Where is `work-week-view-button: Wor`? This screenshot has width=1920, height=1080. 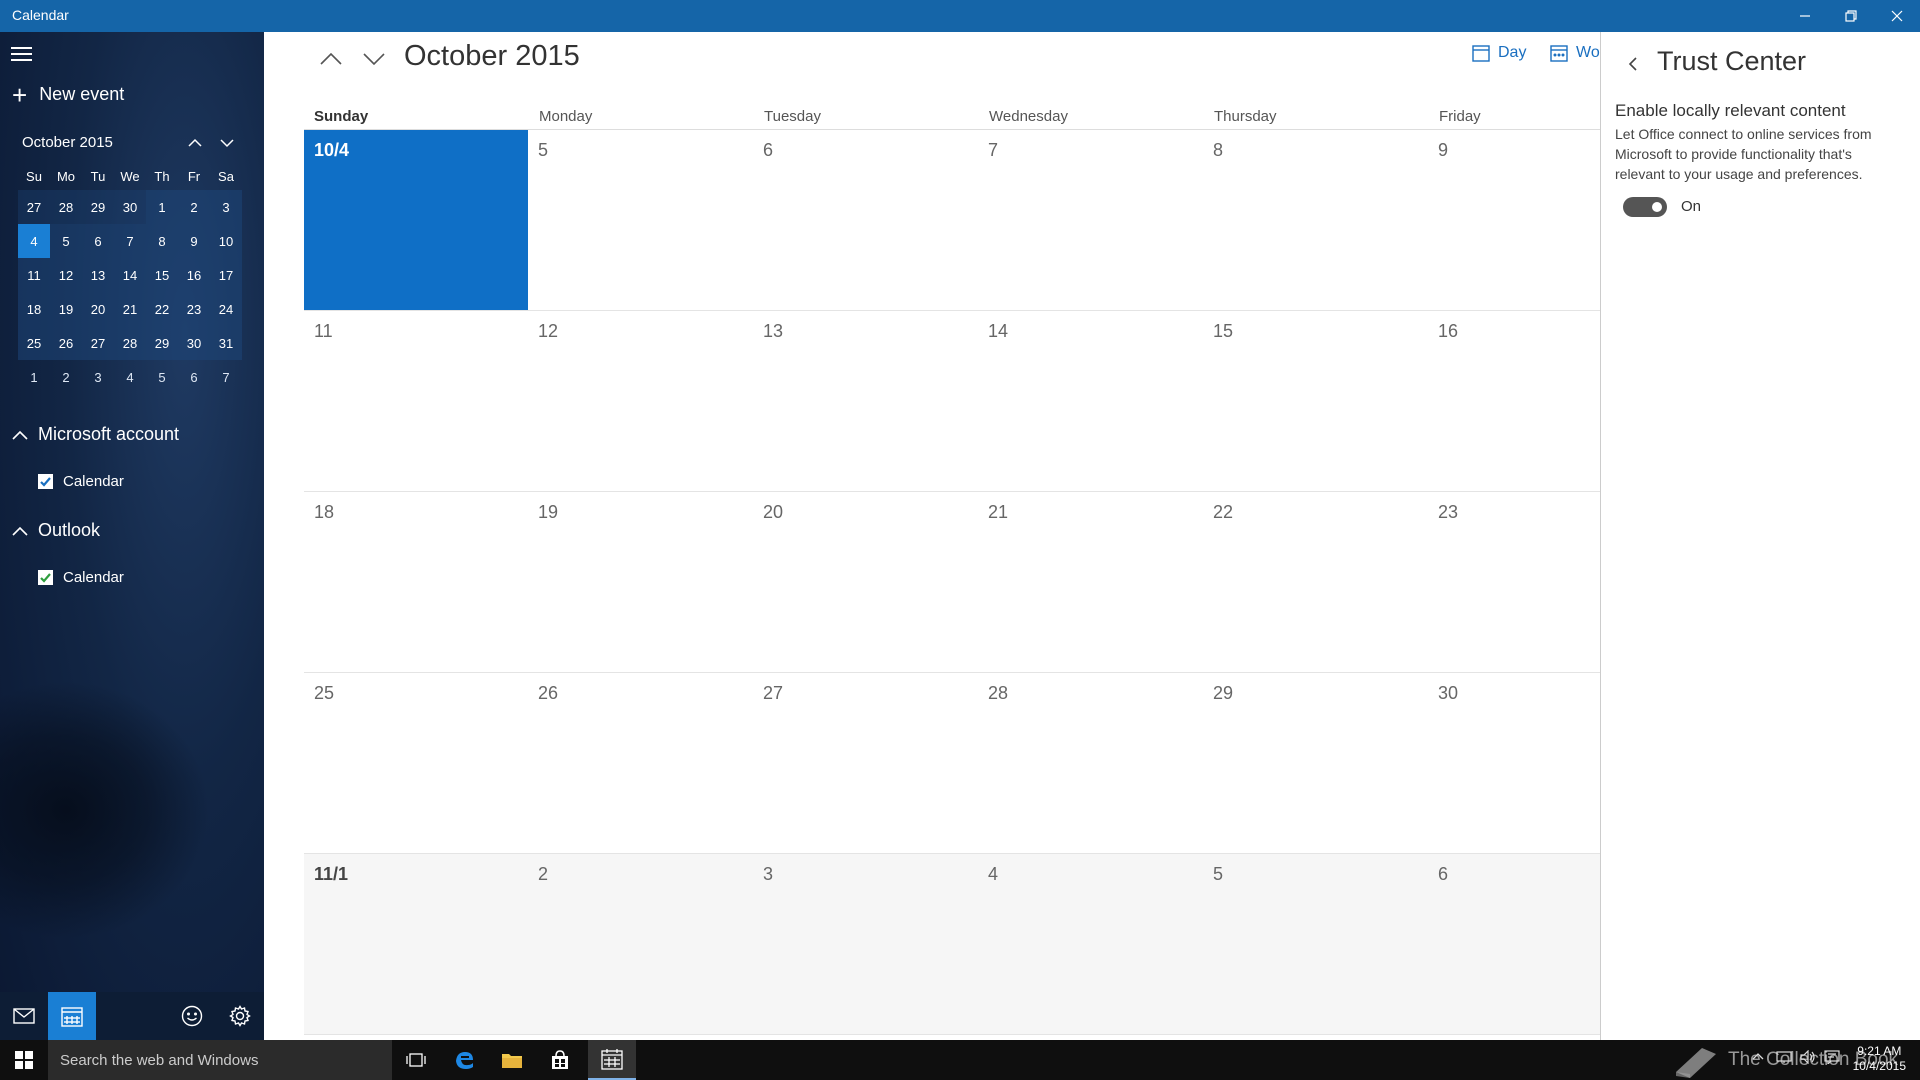
work-week-view-button: Wor is located at coordinates (1575, 53).